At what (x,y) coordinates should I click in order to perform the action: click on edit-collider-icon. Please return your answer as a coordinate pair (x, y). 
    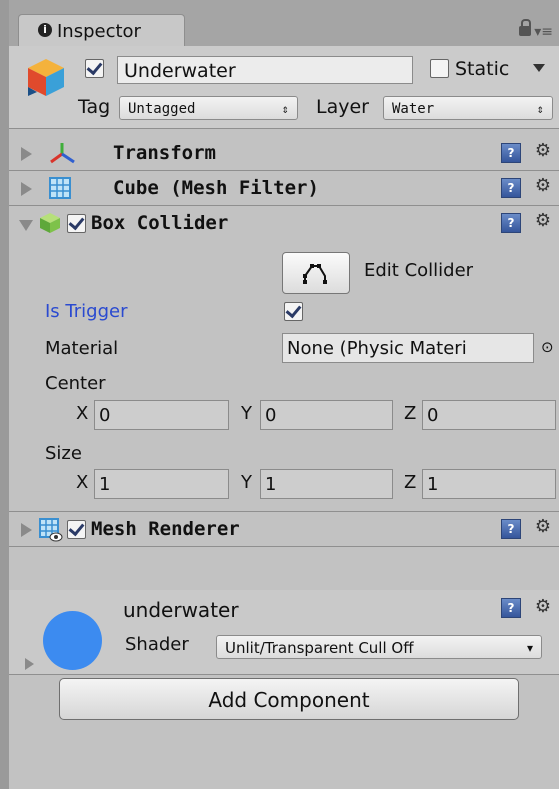
    Looking at the image, I should click on (315, 274).